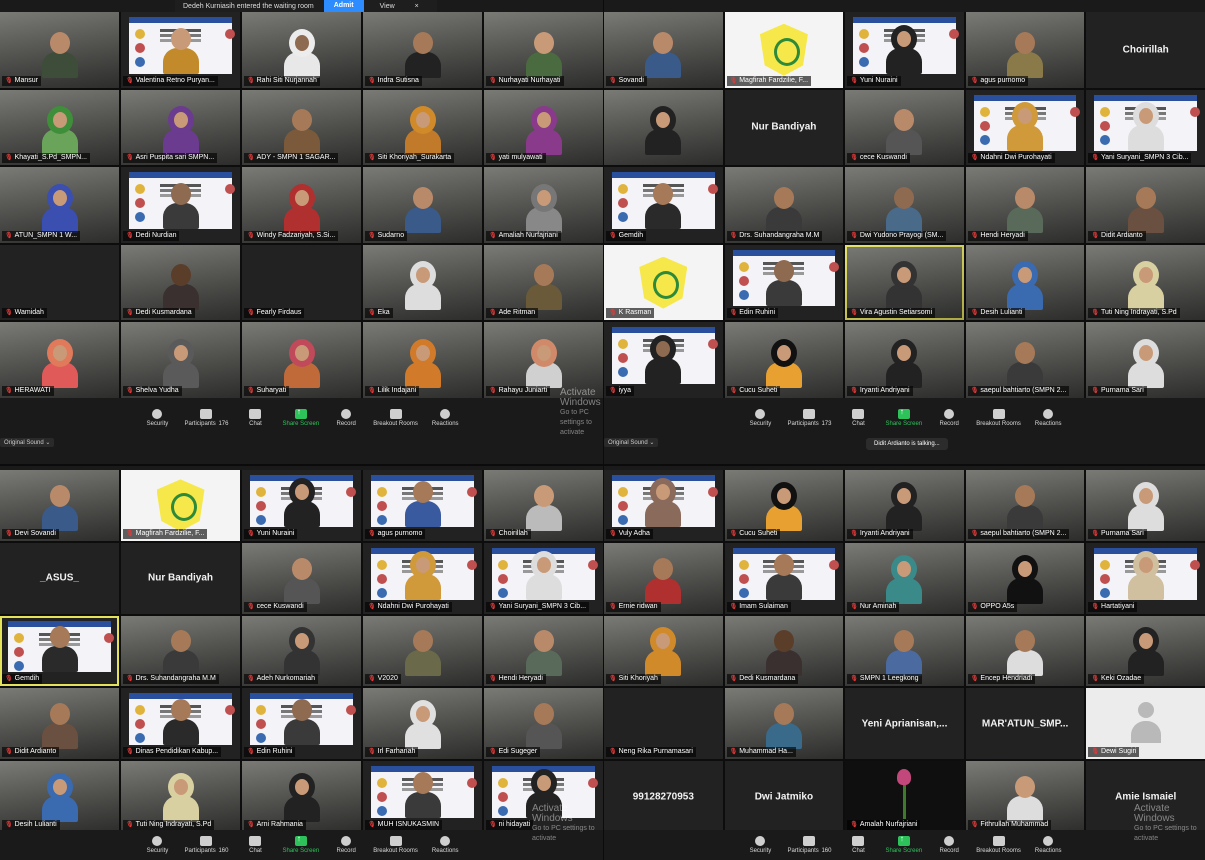  Describe the element at coordinates (663, 651) in the screenshot. I see `participant-tile: 🎙 Siti Khoriyah` at that location.